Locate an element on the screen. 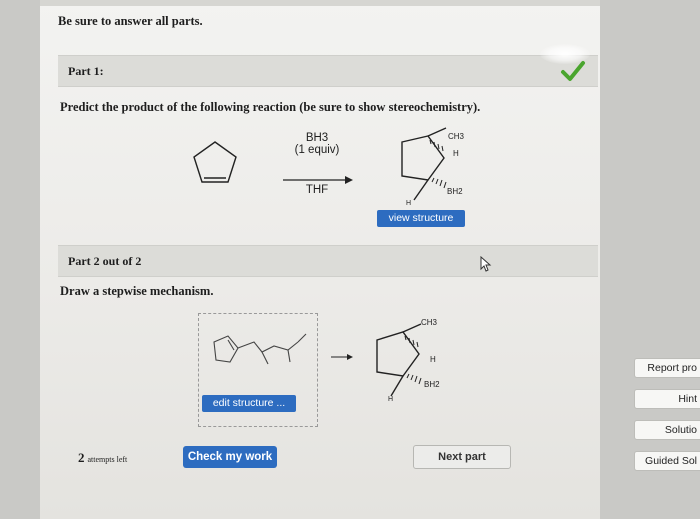  view-structure-button: view structure is located at coordinates (421, 218).